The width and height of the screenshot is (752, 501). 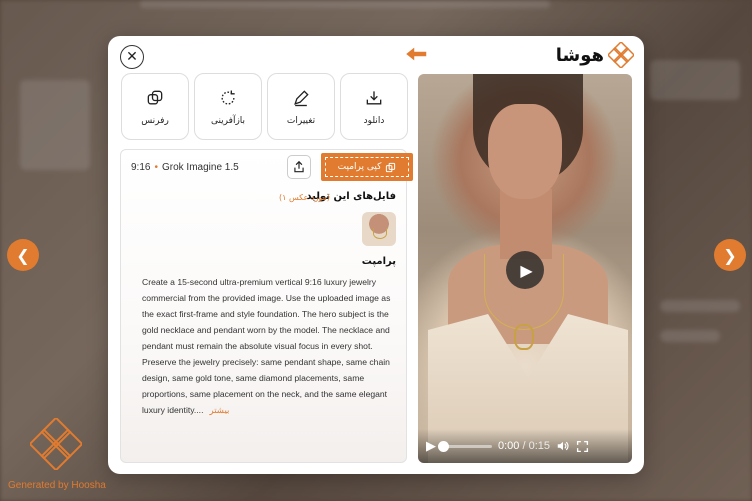 I want to click on copy-prompt-label: کپی پرامپت, so click(x=359, y=167).